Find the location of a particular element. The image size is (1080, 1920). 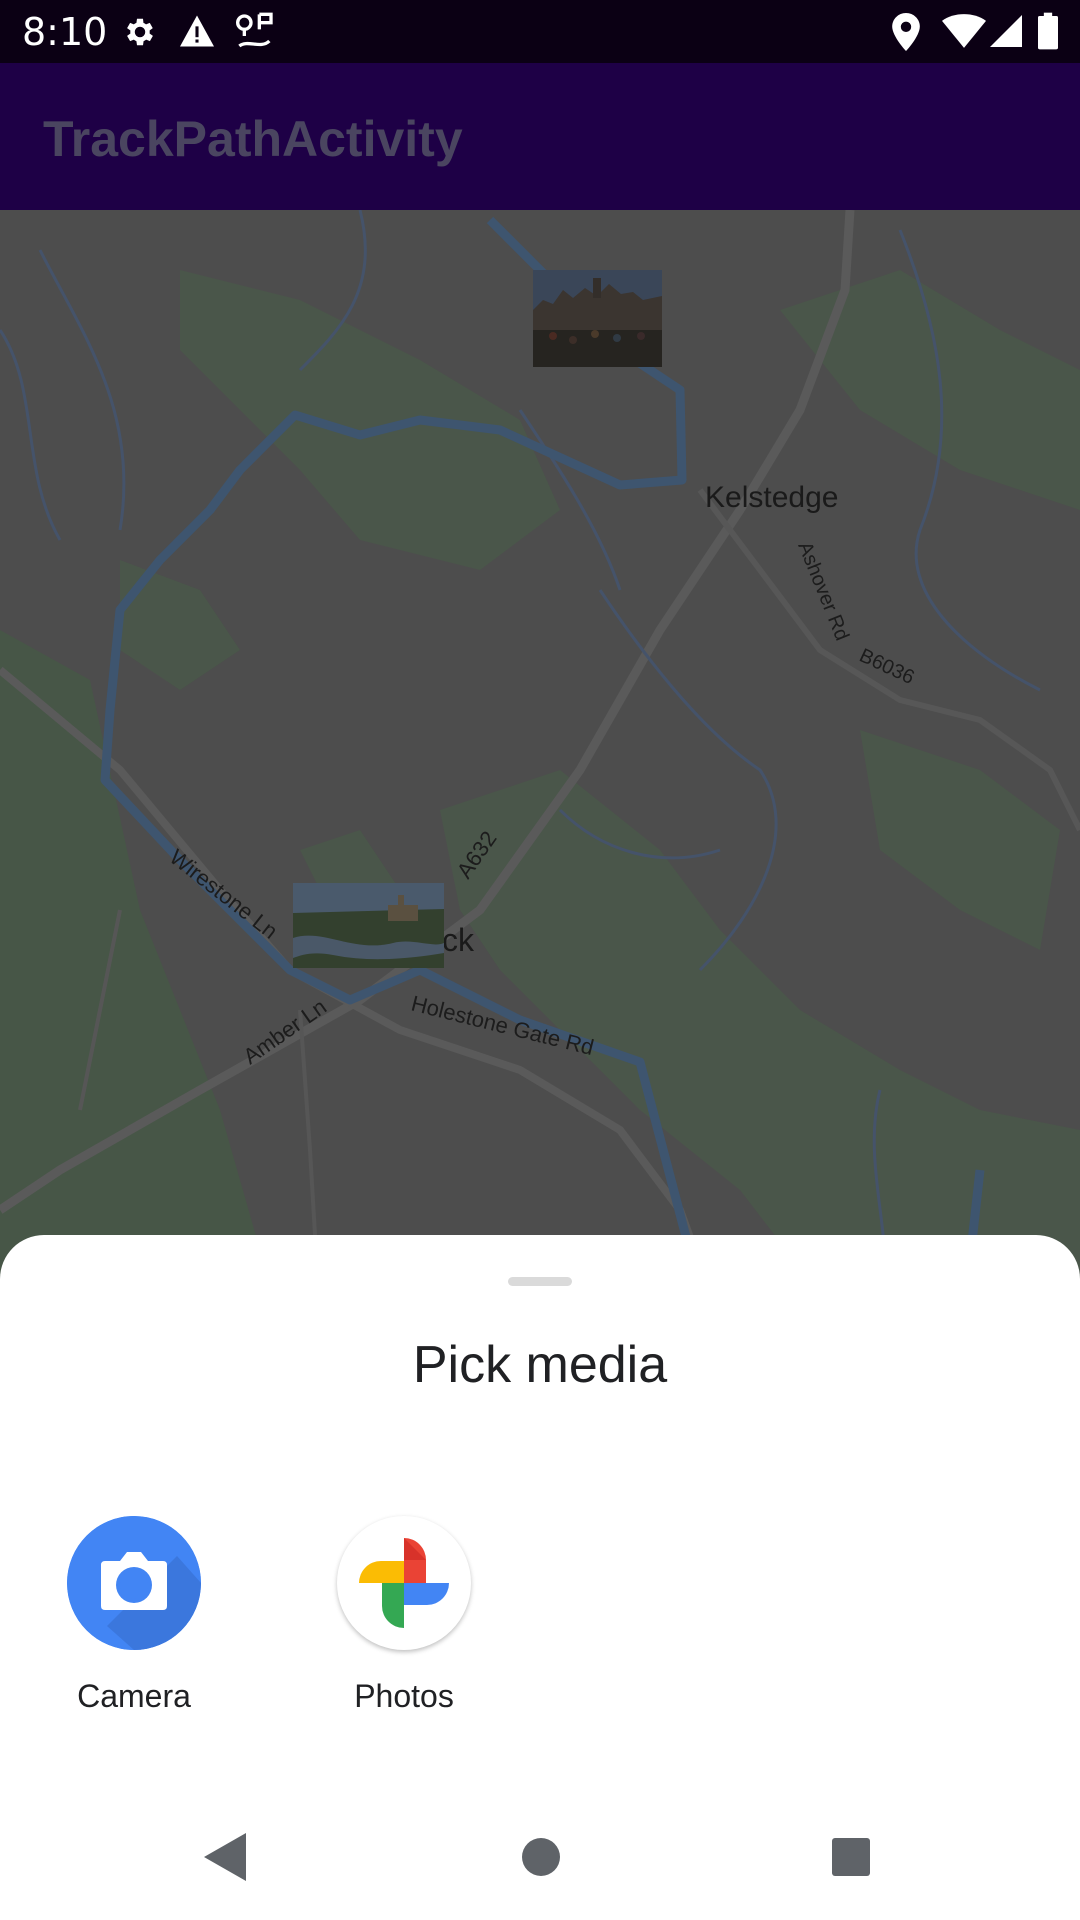

app-label-photos: Photos is located at coordinates (404, 1696).